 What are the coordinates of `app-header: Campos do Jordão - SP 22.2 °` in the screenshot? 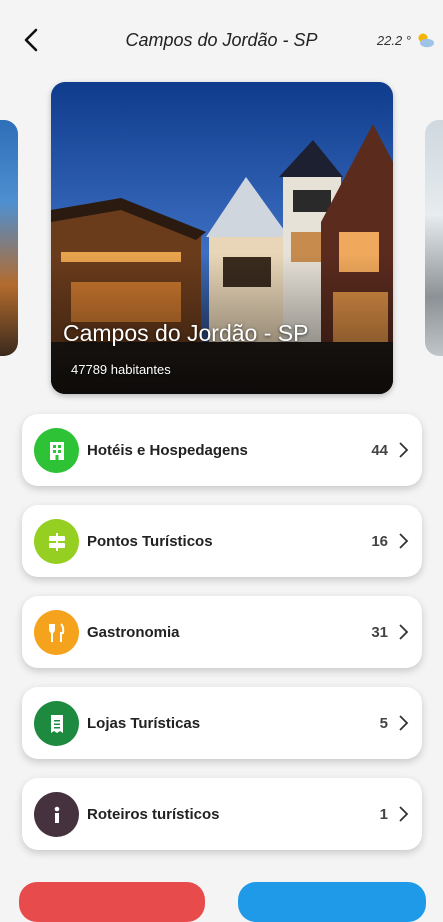 It's located at (221, 40).